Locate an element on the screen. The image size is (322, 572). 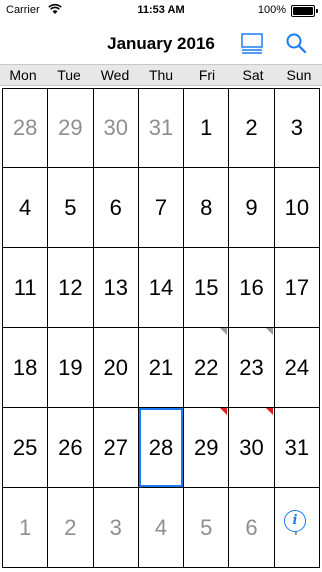
week-row: 4 5 6 7 8 9 10 is located at coordinates (161, 208).